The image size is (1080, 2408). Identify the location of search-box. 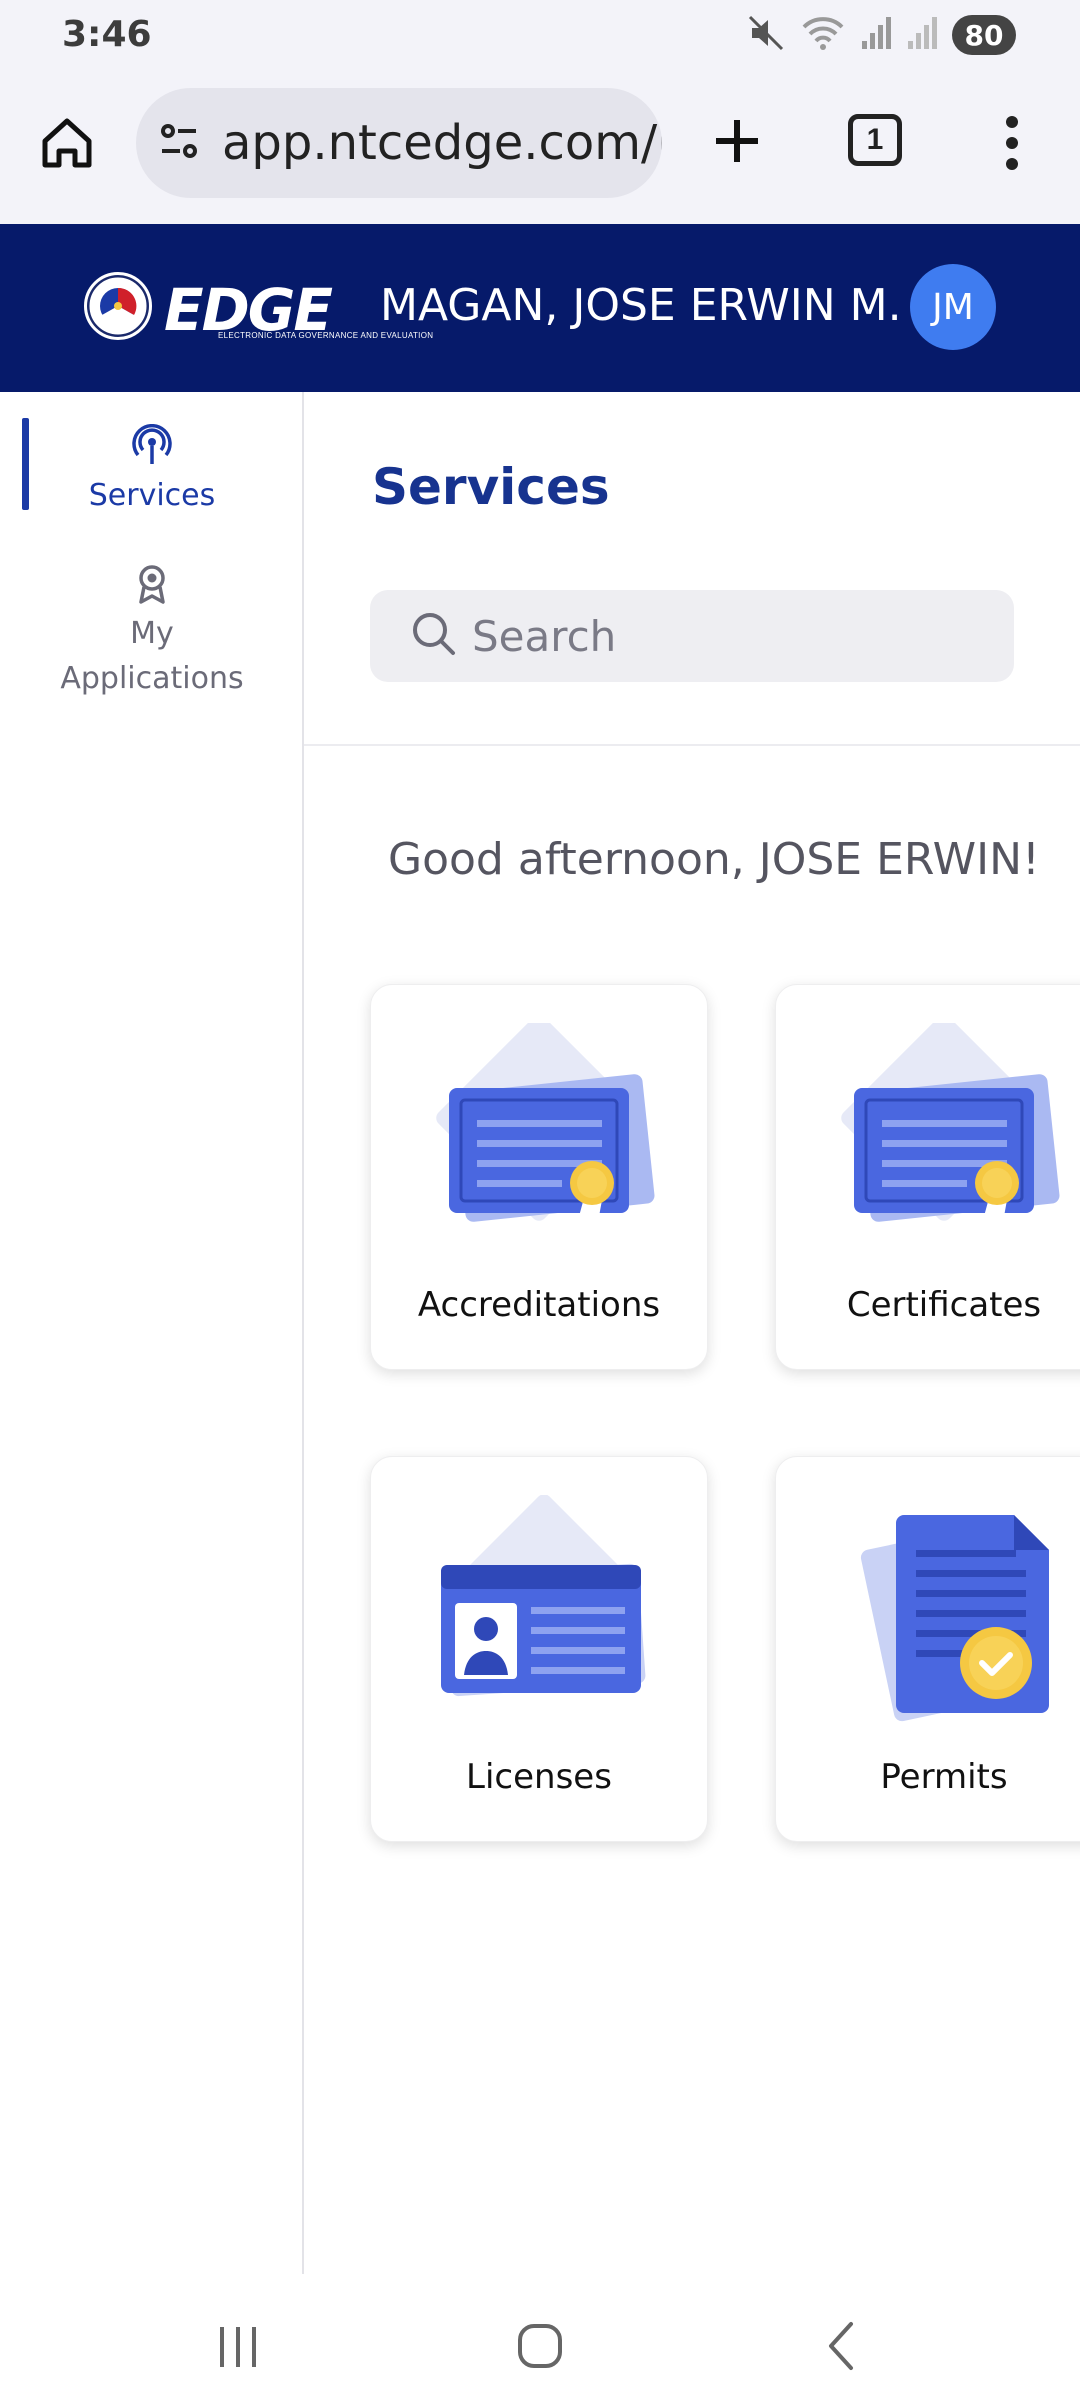
(692, 636).